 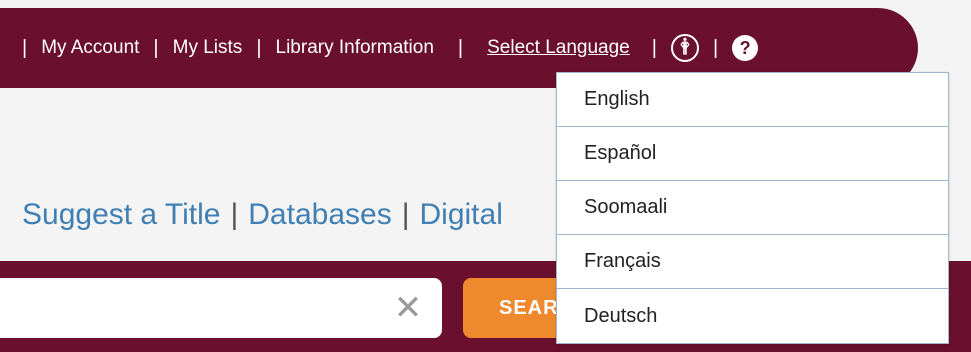 I want to click on my-account-link: My Account, so click(x=90, y=48).